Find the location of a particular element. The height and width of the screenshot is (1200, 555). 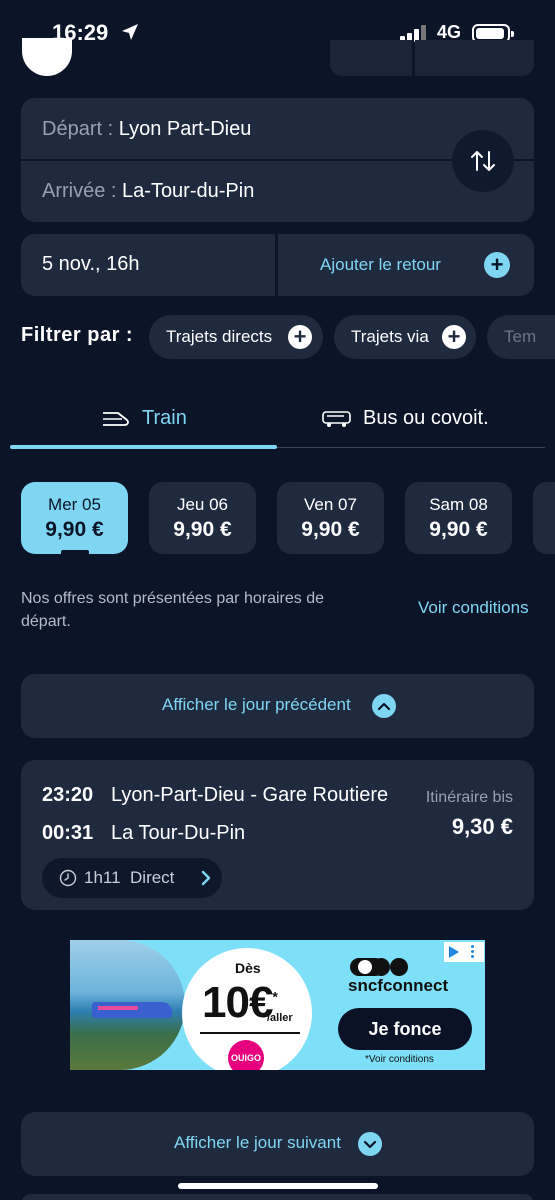

duration-pill: 1h11 Direct is located at coordinates (132, 878).